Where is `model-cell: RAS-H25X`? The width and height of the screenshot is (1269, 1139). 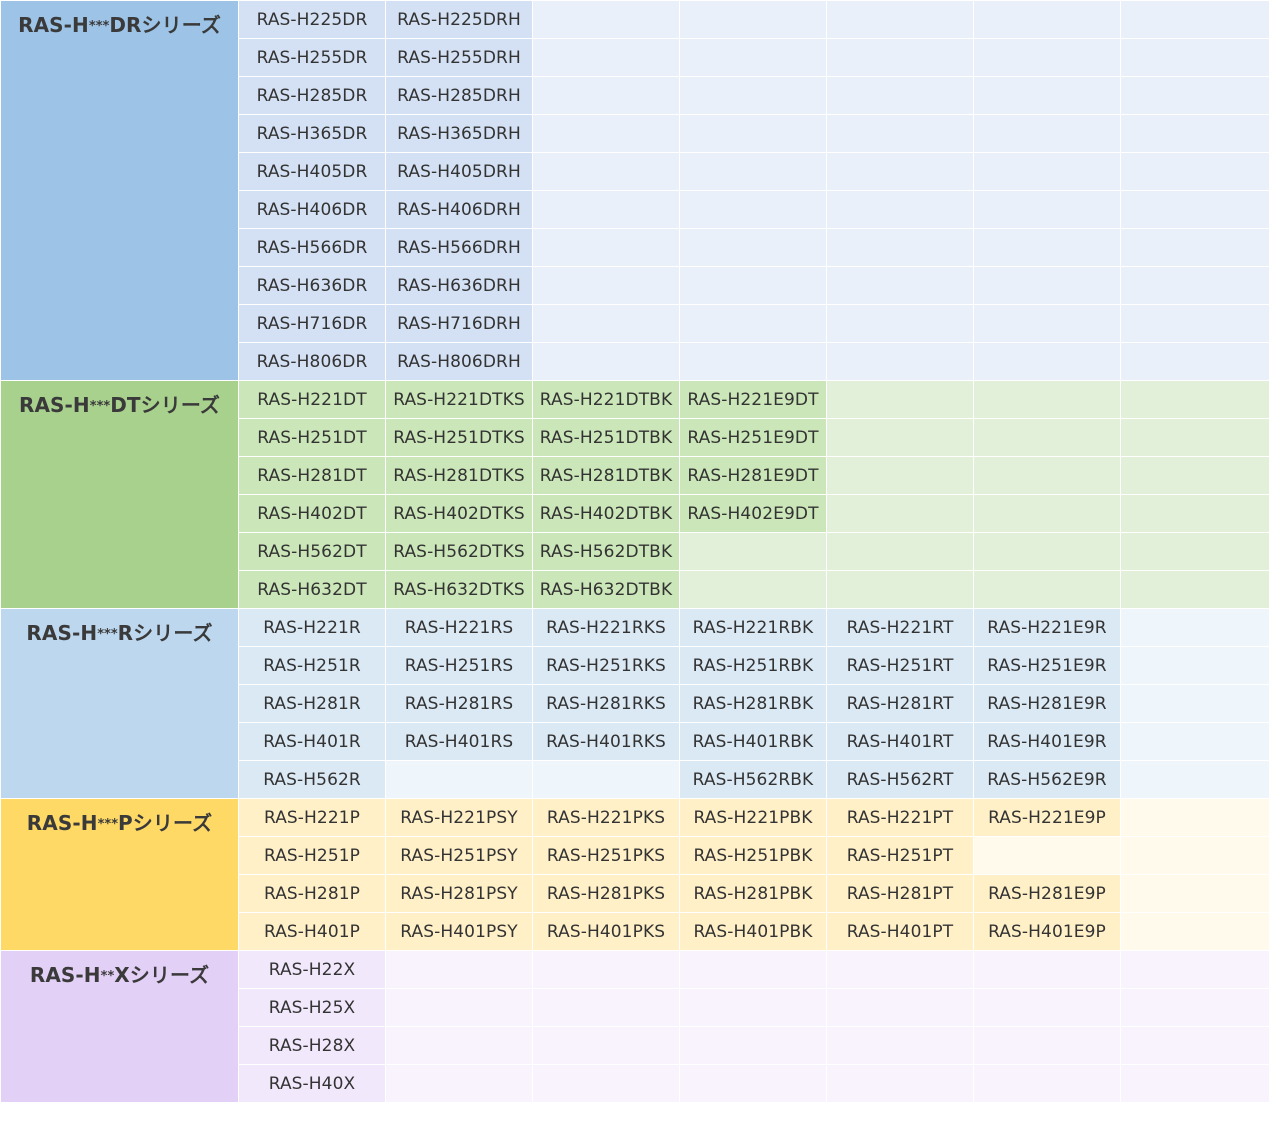
model-cell: RAS-H25X is located at coordinates (312, 1007).